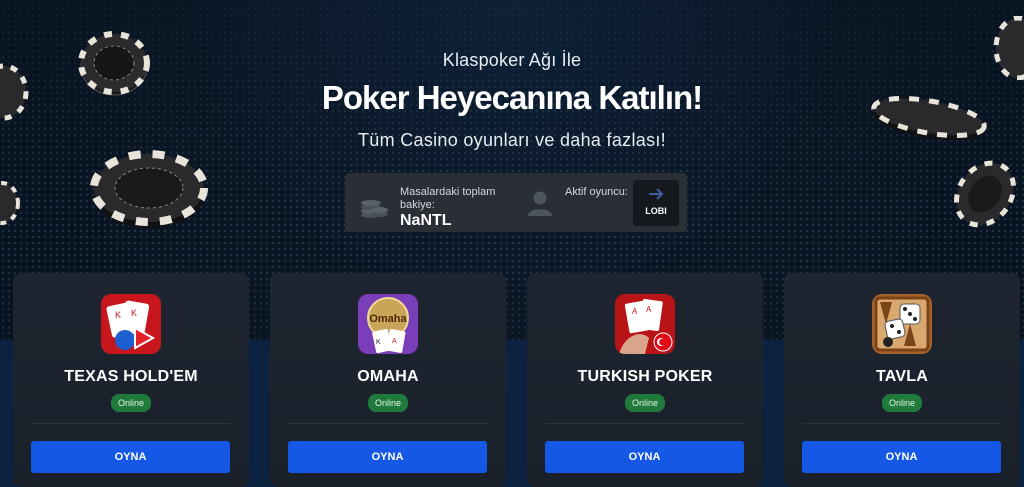 The image size is (1024, 487). I want to click on game-name: TAVLA, so click(902, 376).